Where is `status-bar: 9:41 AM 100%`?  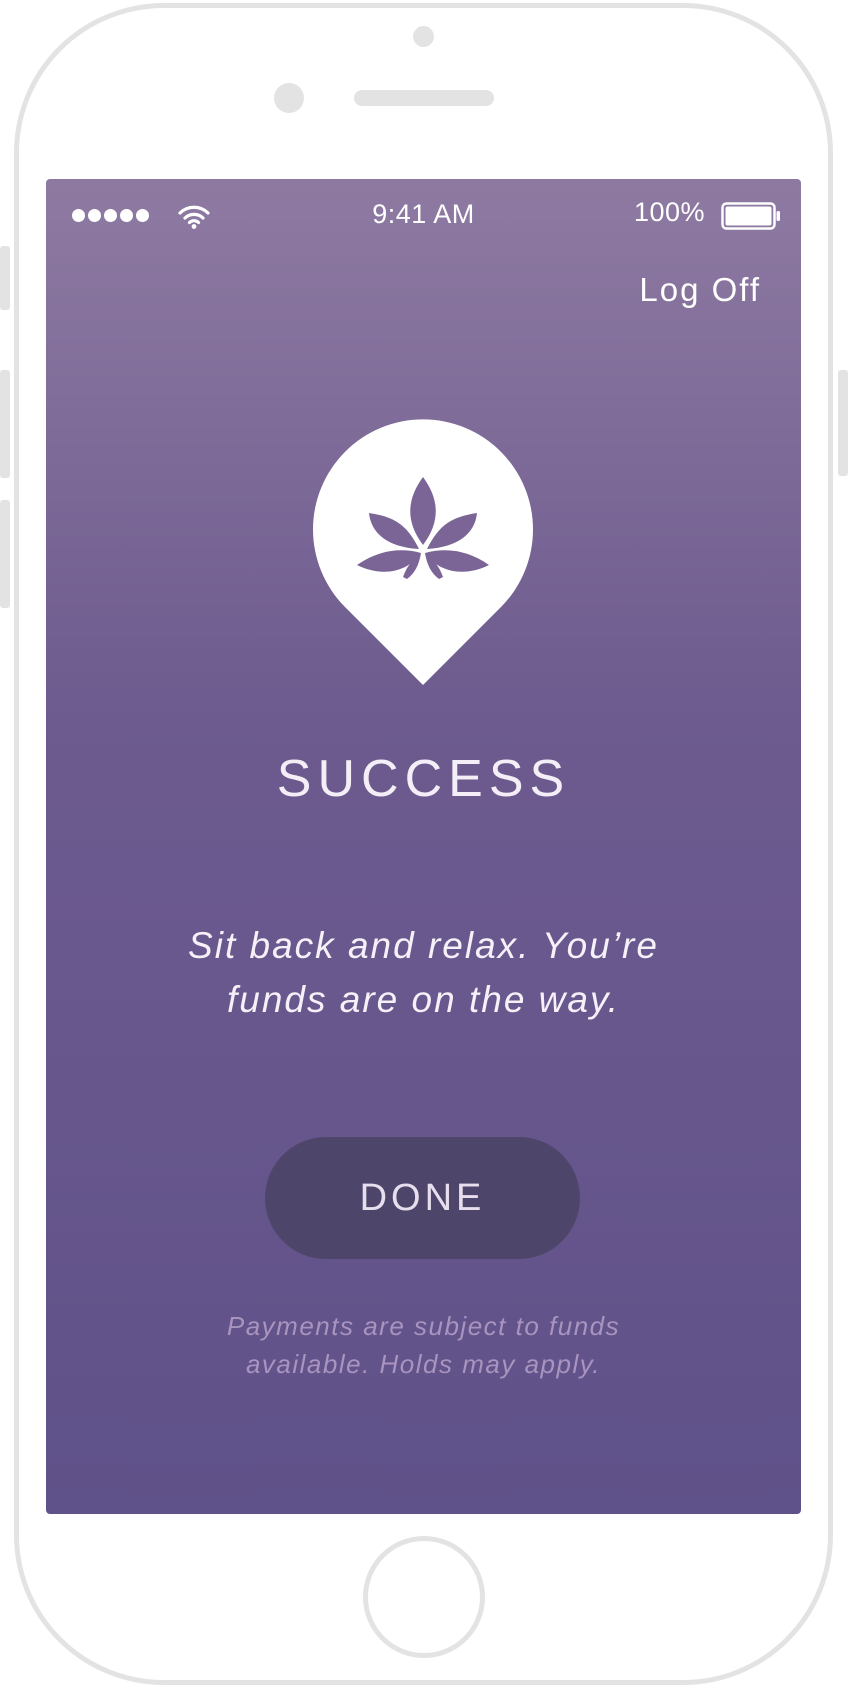 status-bar: 9:41 AM 100% is located at coordinates (423, 215).